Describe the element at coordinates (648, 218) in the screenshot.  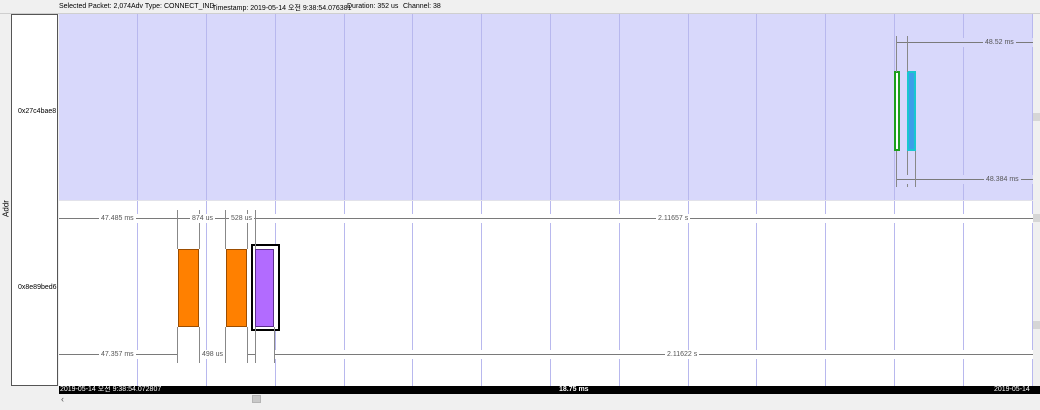
I see `measure-bottom-above-4: 2.11657 s` at that location.